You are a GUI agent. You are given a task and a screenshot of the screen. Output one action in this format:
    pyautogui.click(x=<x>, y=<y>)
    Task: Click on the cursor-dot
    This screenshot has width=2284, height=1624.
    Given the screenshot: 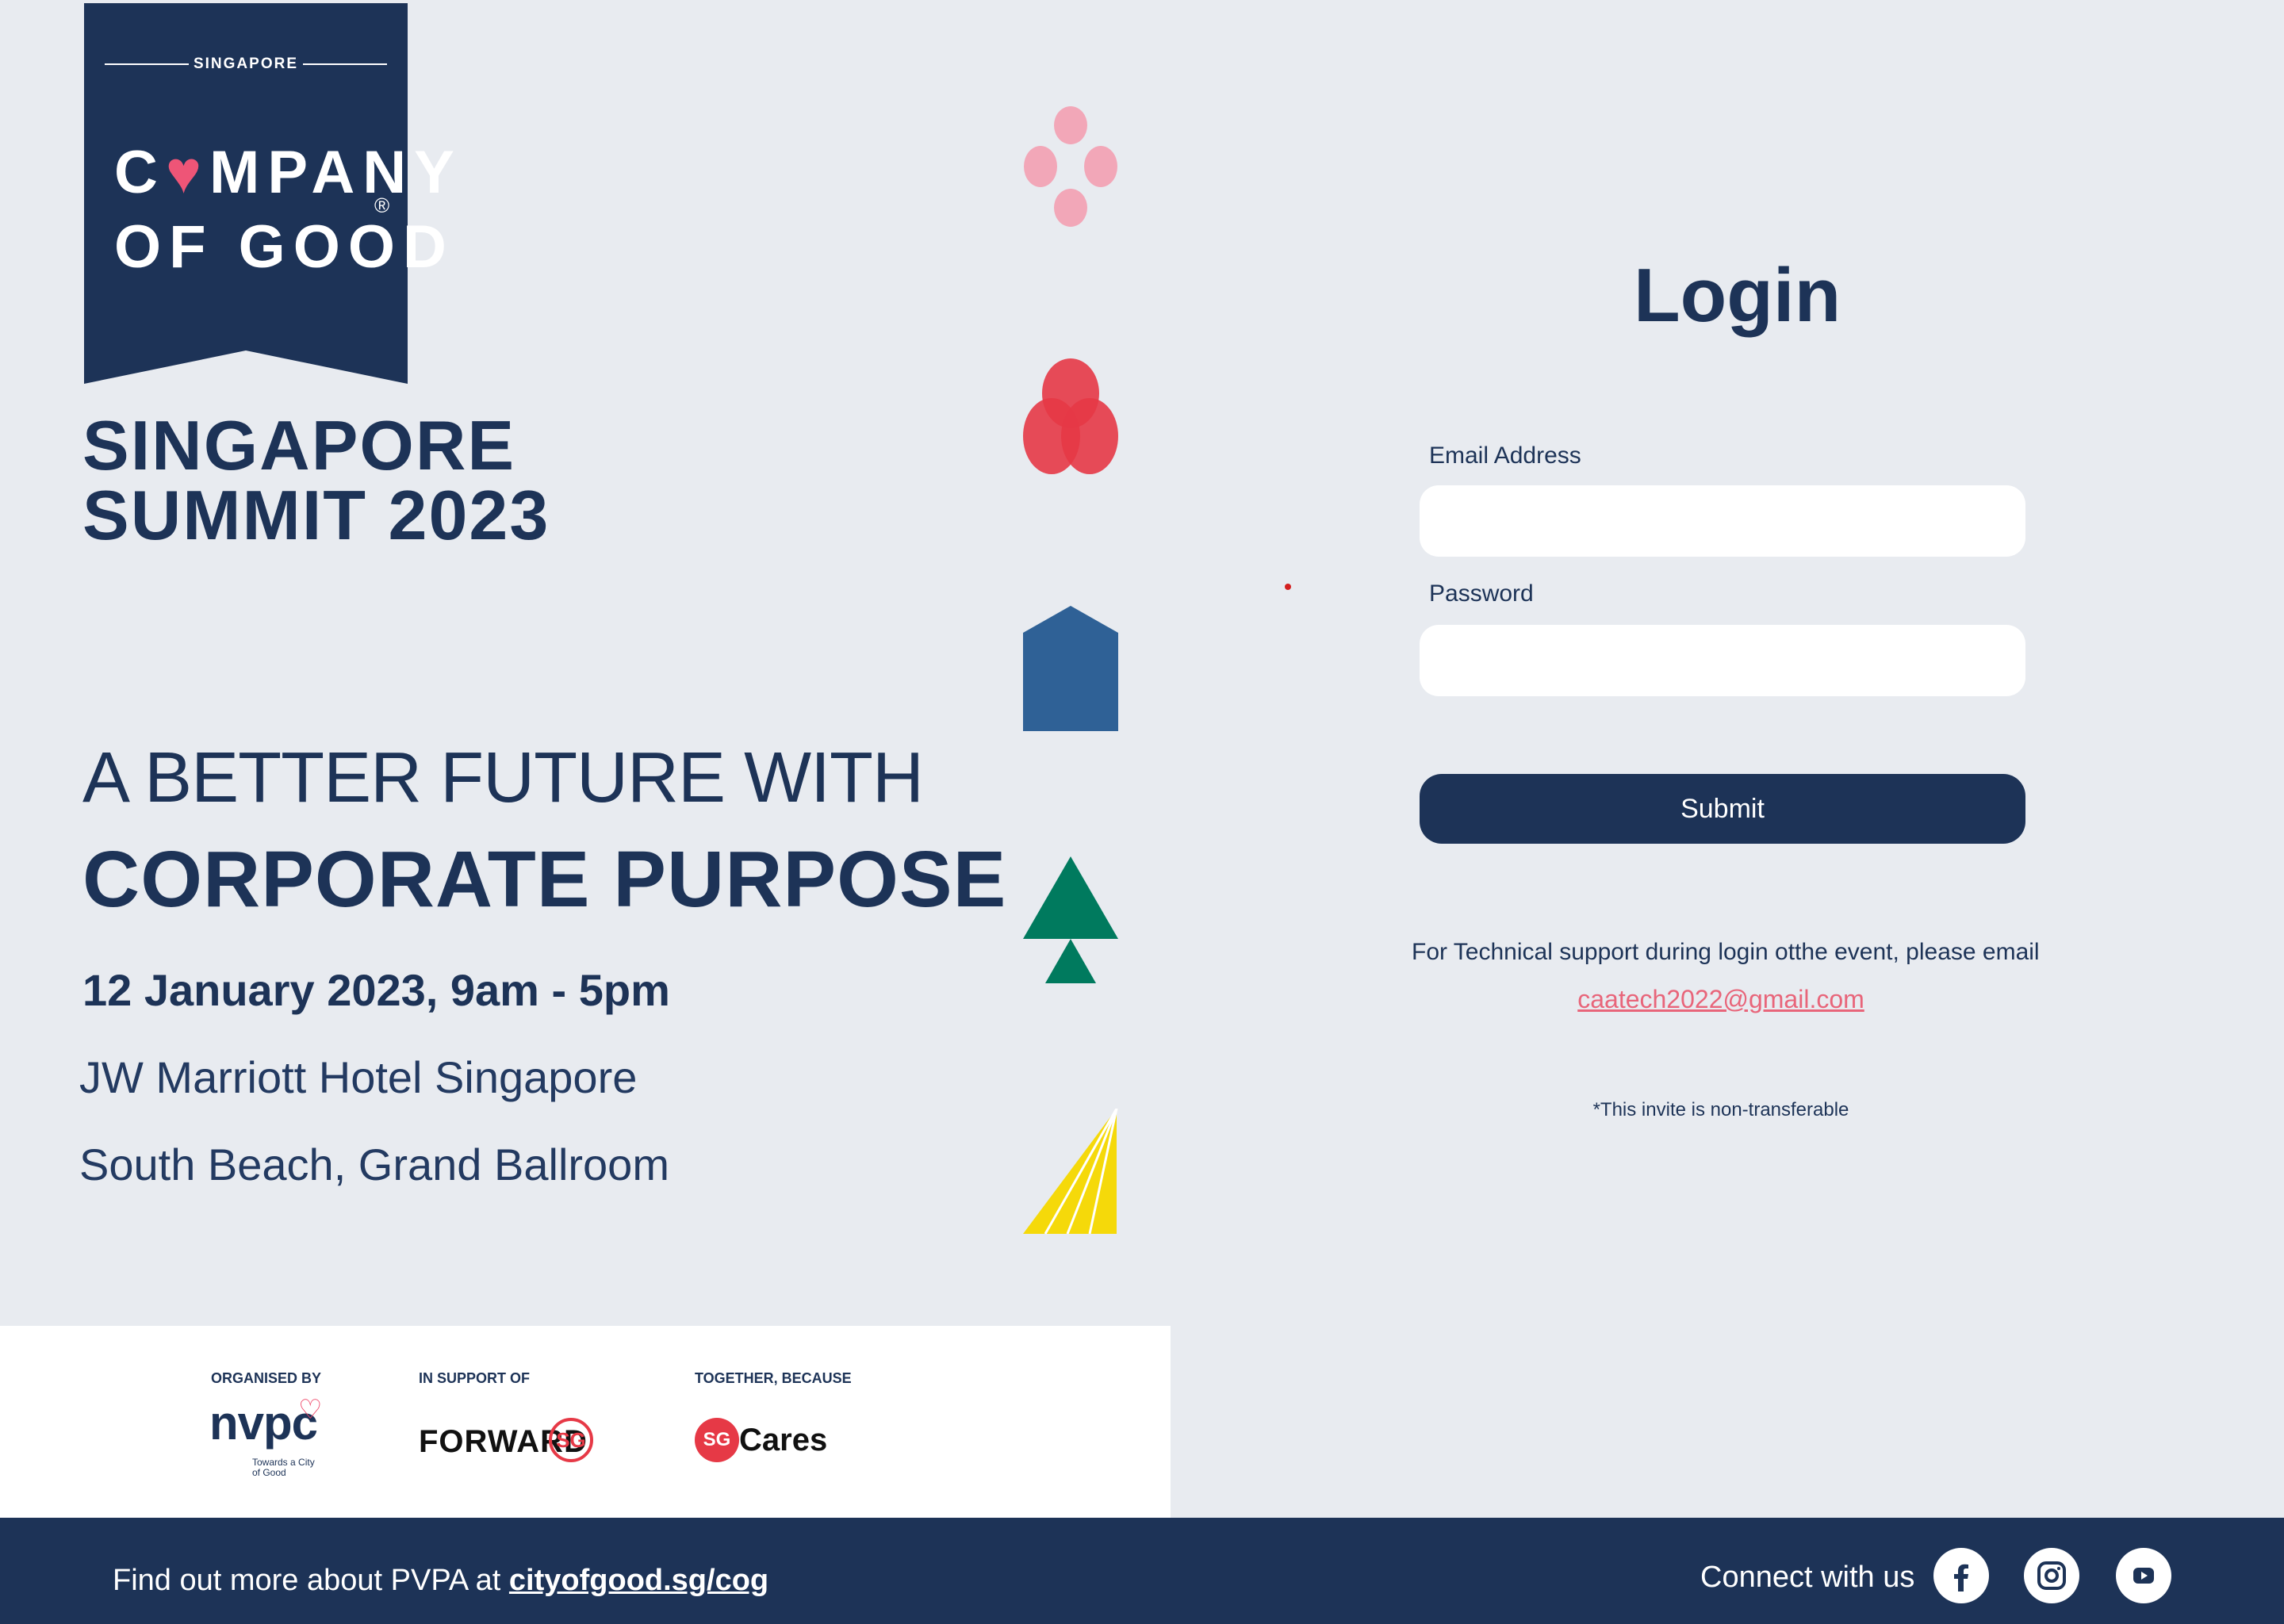 What is the action you would take?
    pyautogui.click(x=1288, y=587)
    